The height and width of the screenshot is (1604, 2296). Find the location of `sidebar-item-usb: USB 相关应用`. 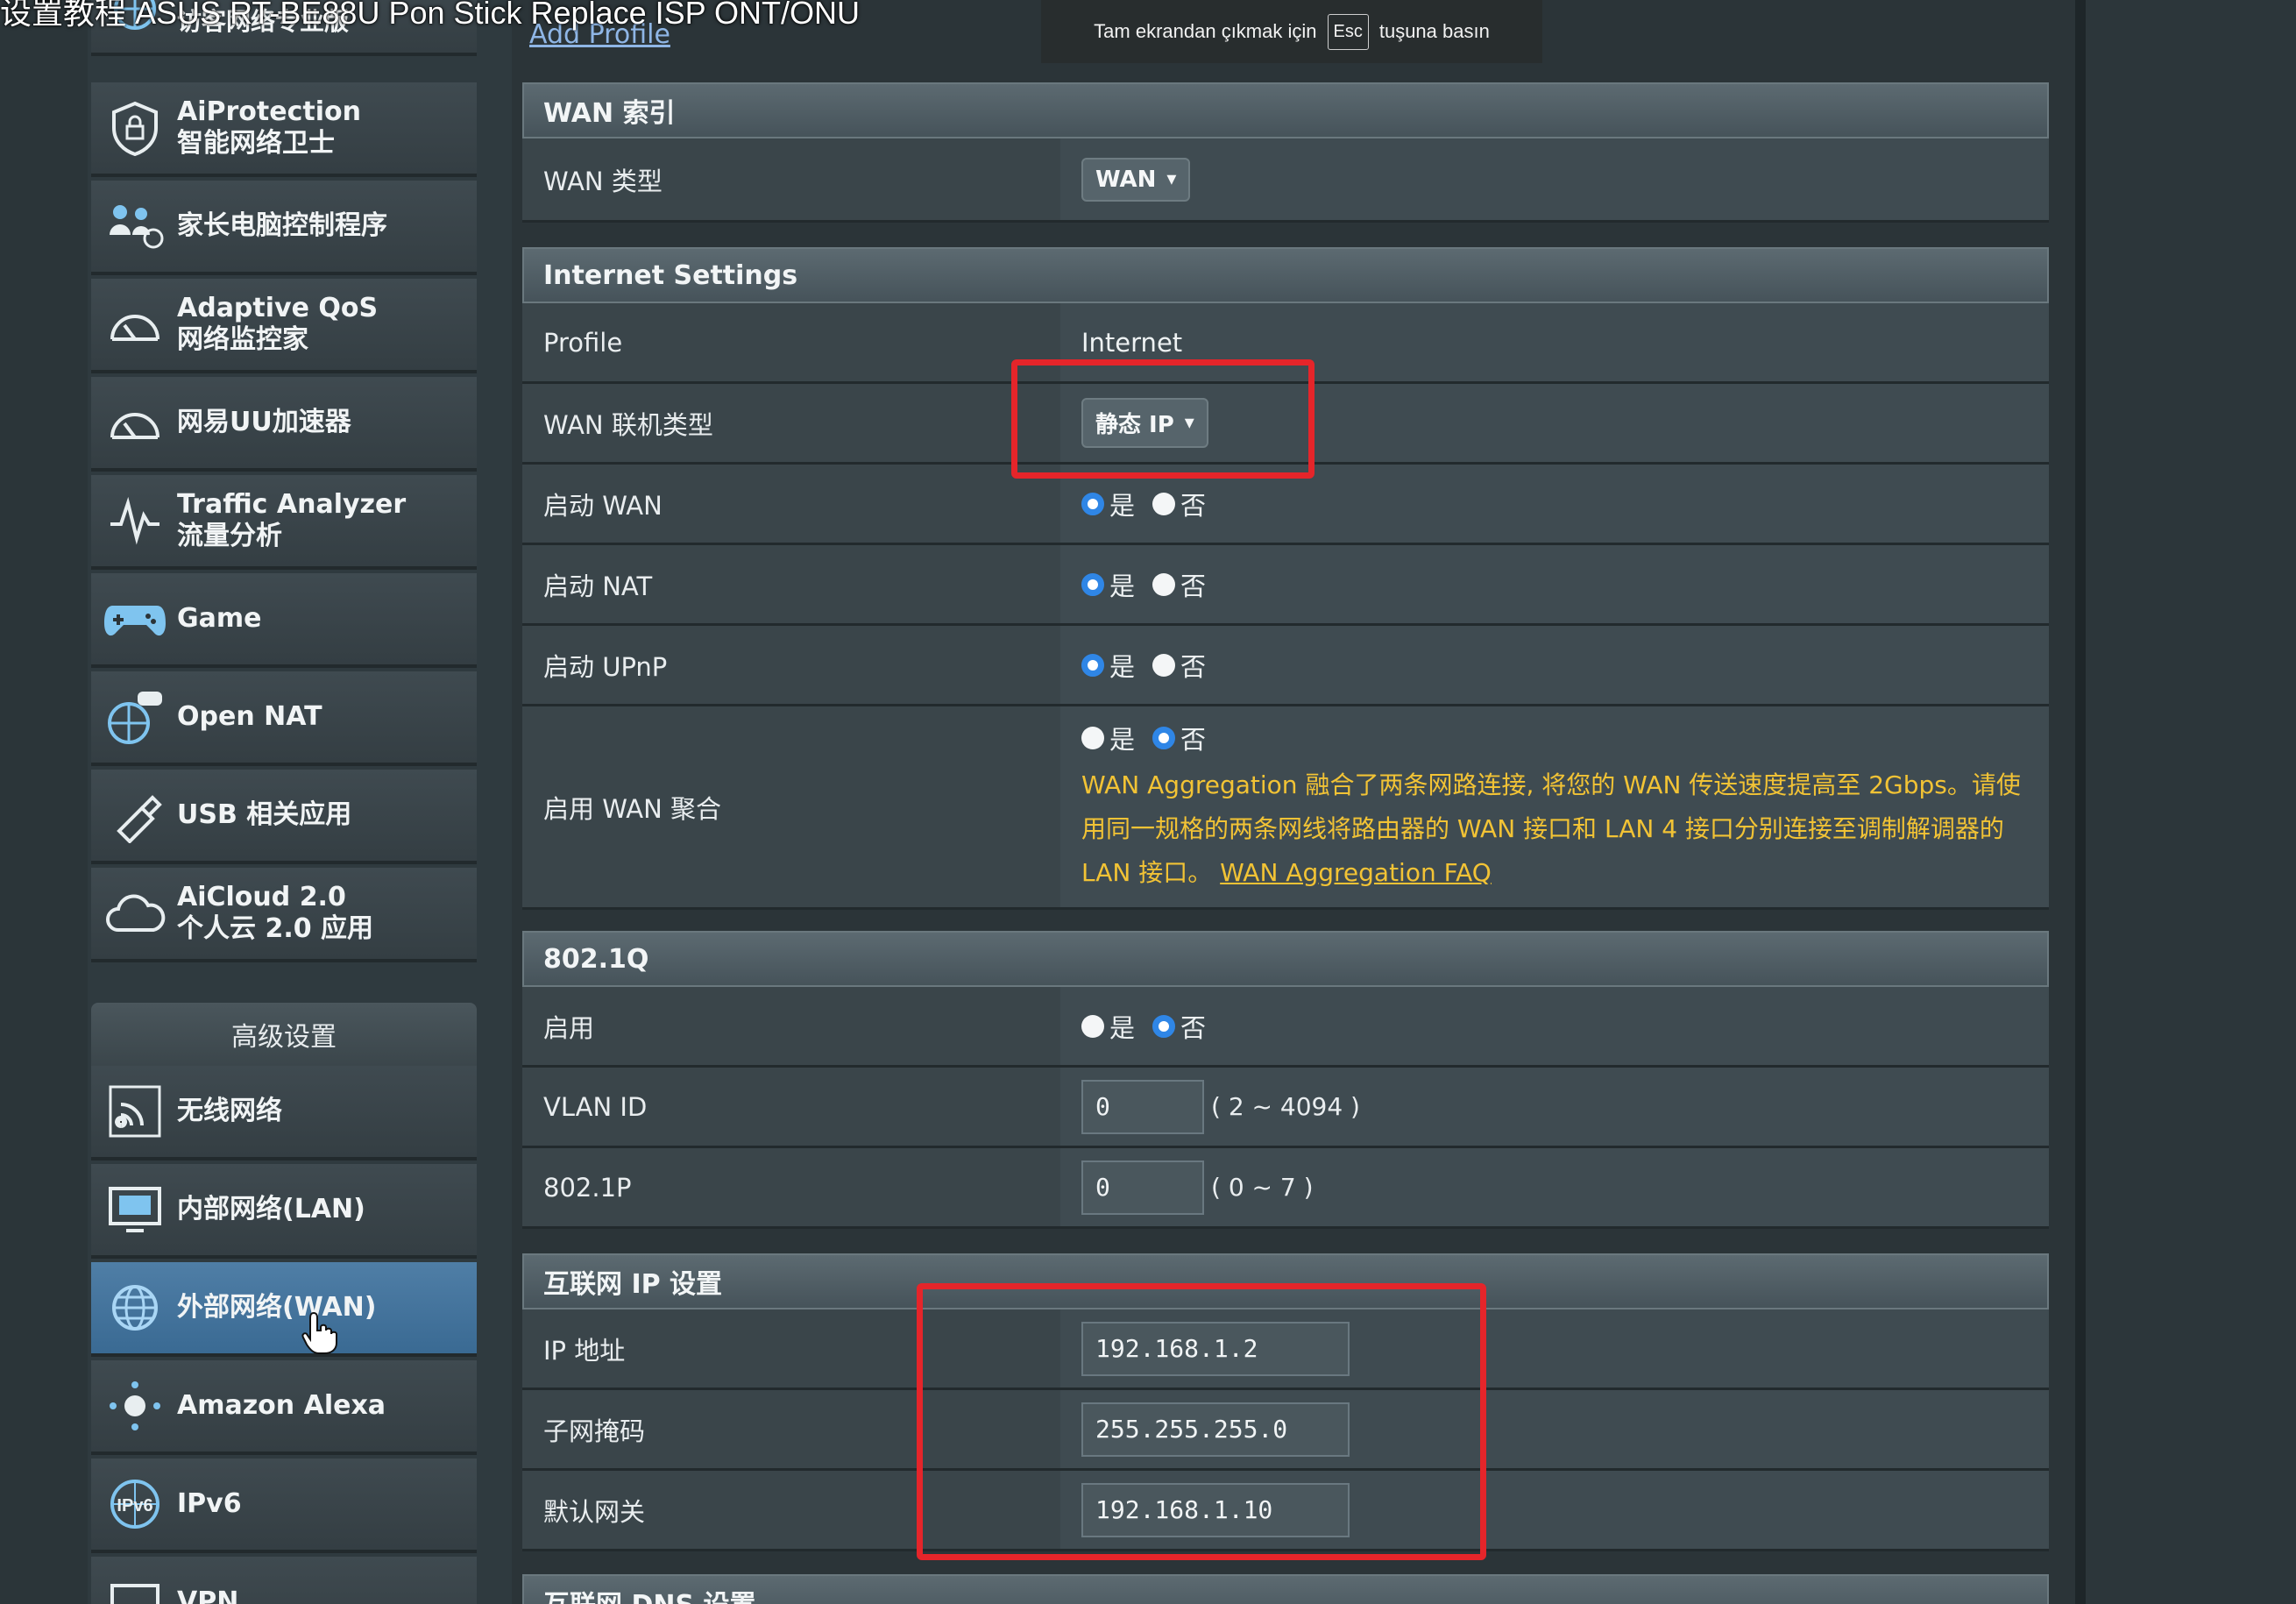

sidebar-item-usb: USB 相关应用 is located at coordinates (284, 817).